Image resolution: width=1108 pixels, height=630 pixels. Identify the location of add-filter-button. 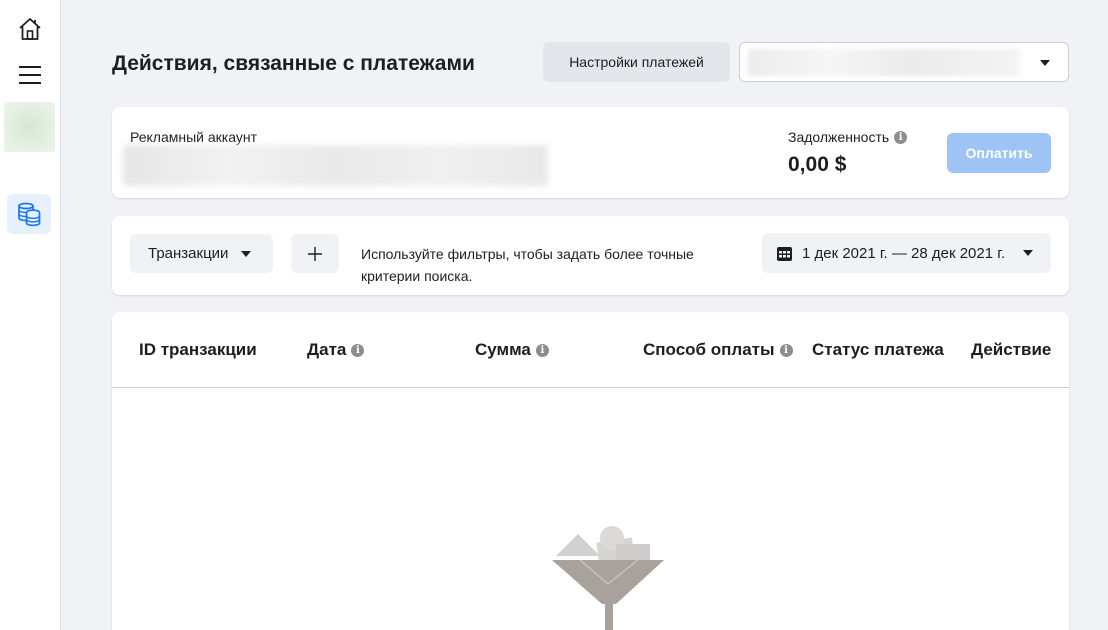
(315, 253).